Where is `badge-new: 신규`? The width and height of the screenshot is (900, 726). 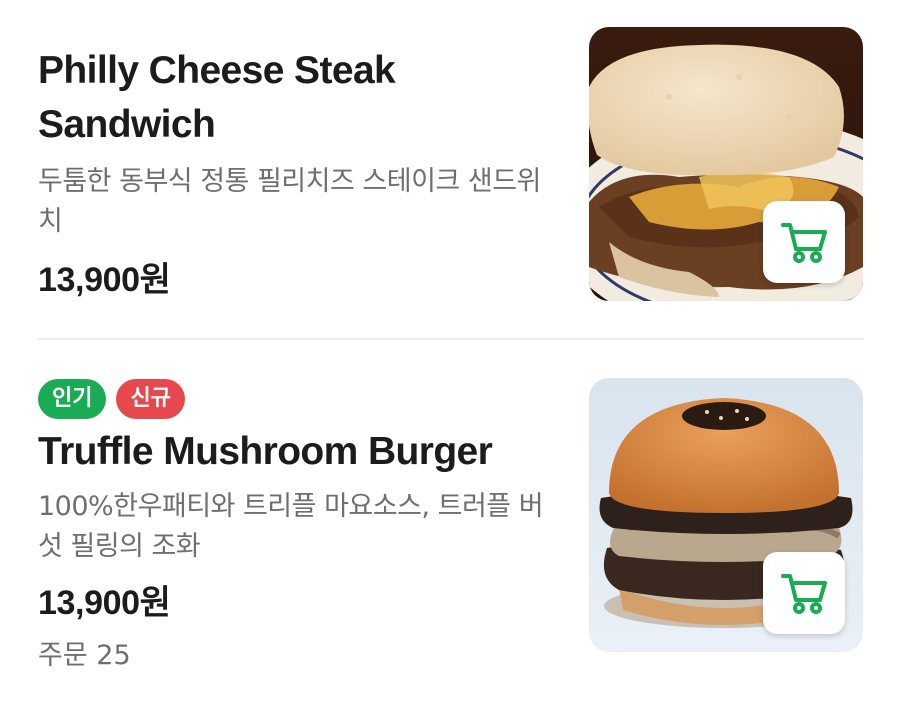
badge-new: 신규 is located at coordinates (150, 399).